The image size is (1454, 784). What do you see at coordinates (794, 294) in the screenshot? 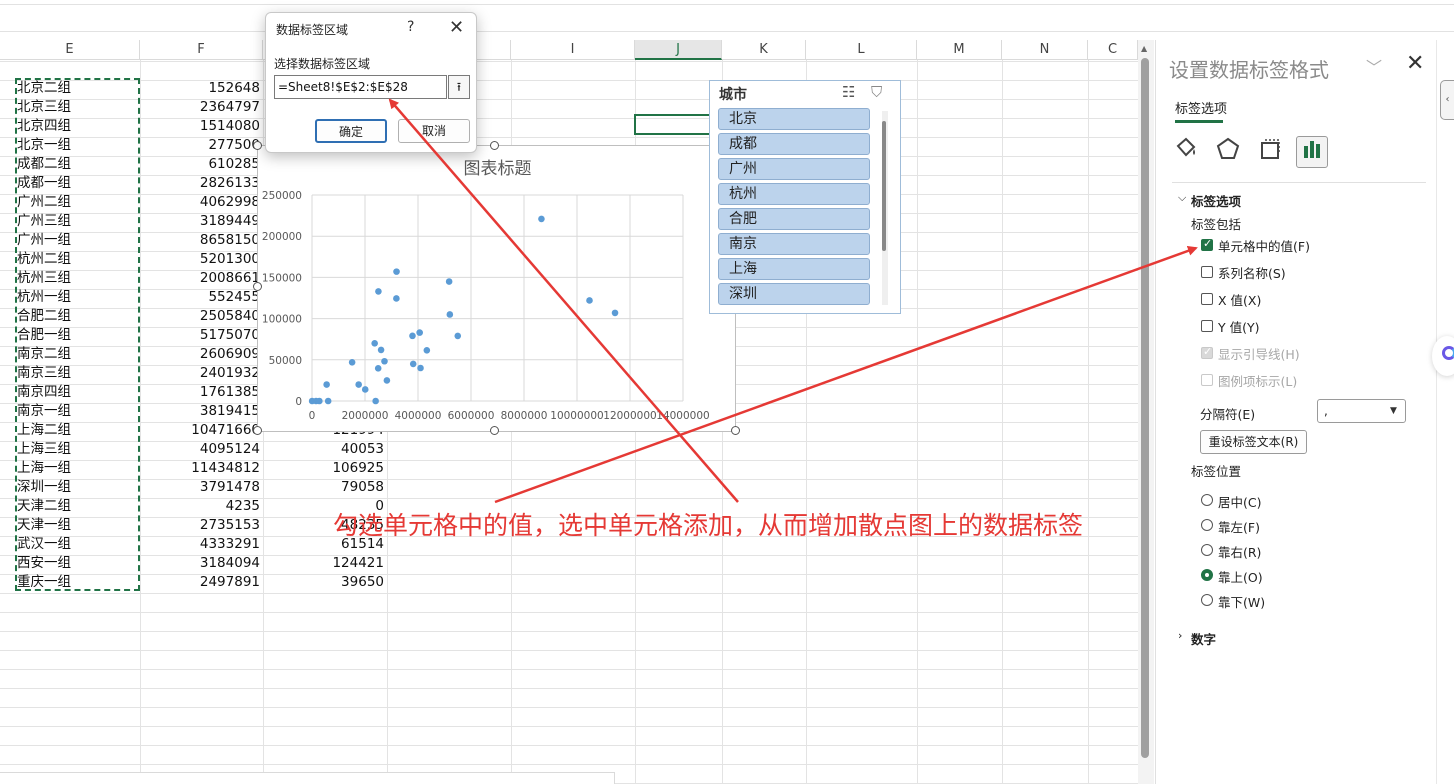
I see `slicer-item: 深圳` at bounding box center [794, 294].